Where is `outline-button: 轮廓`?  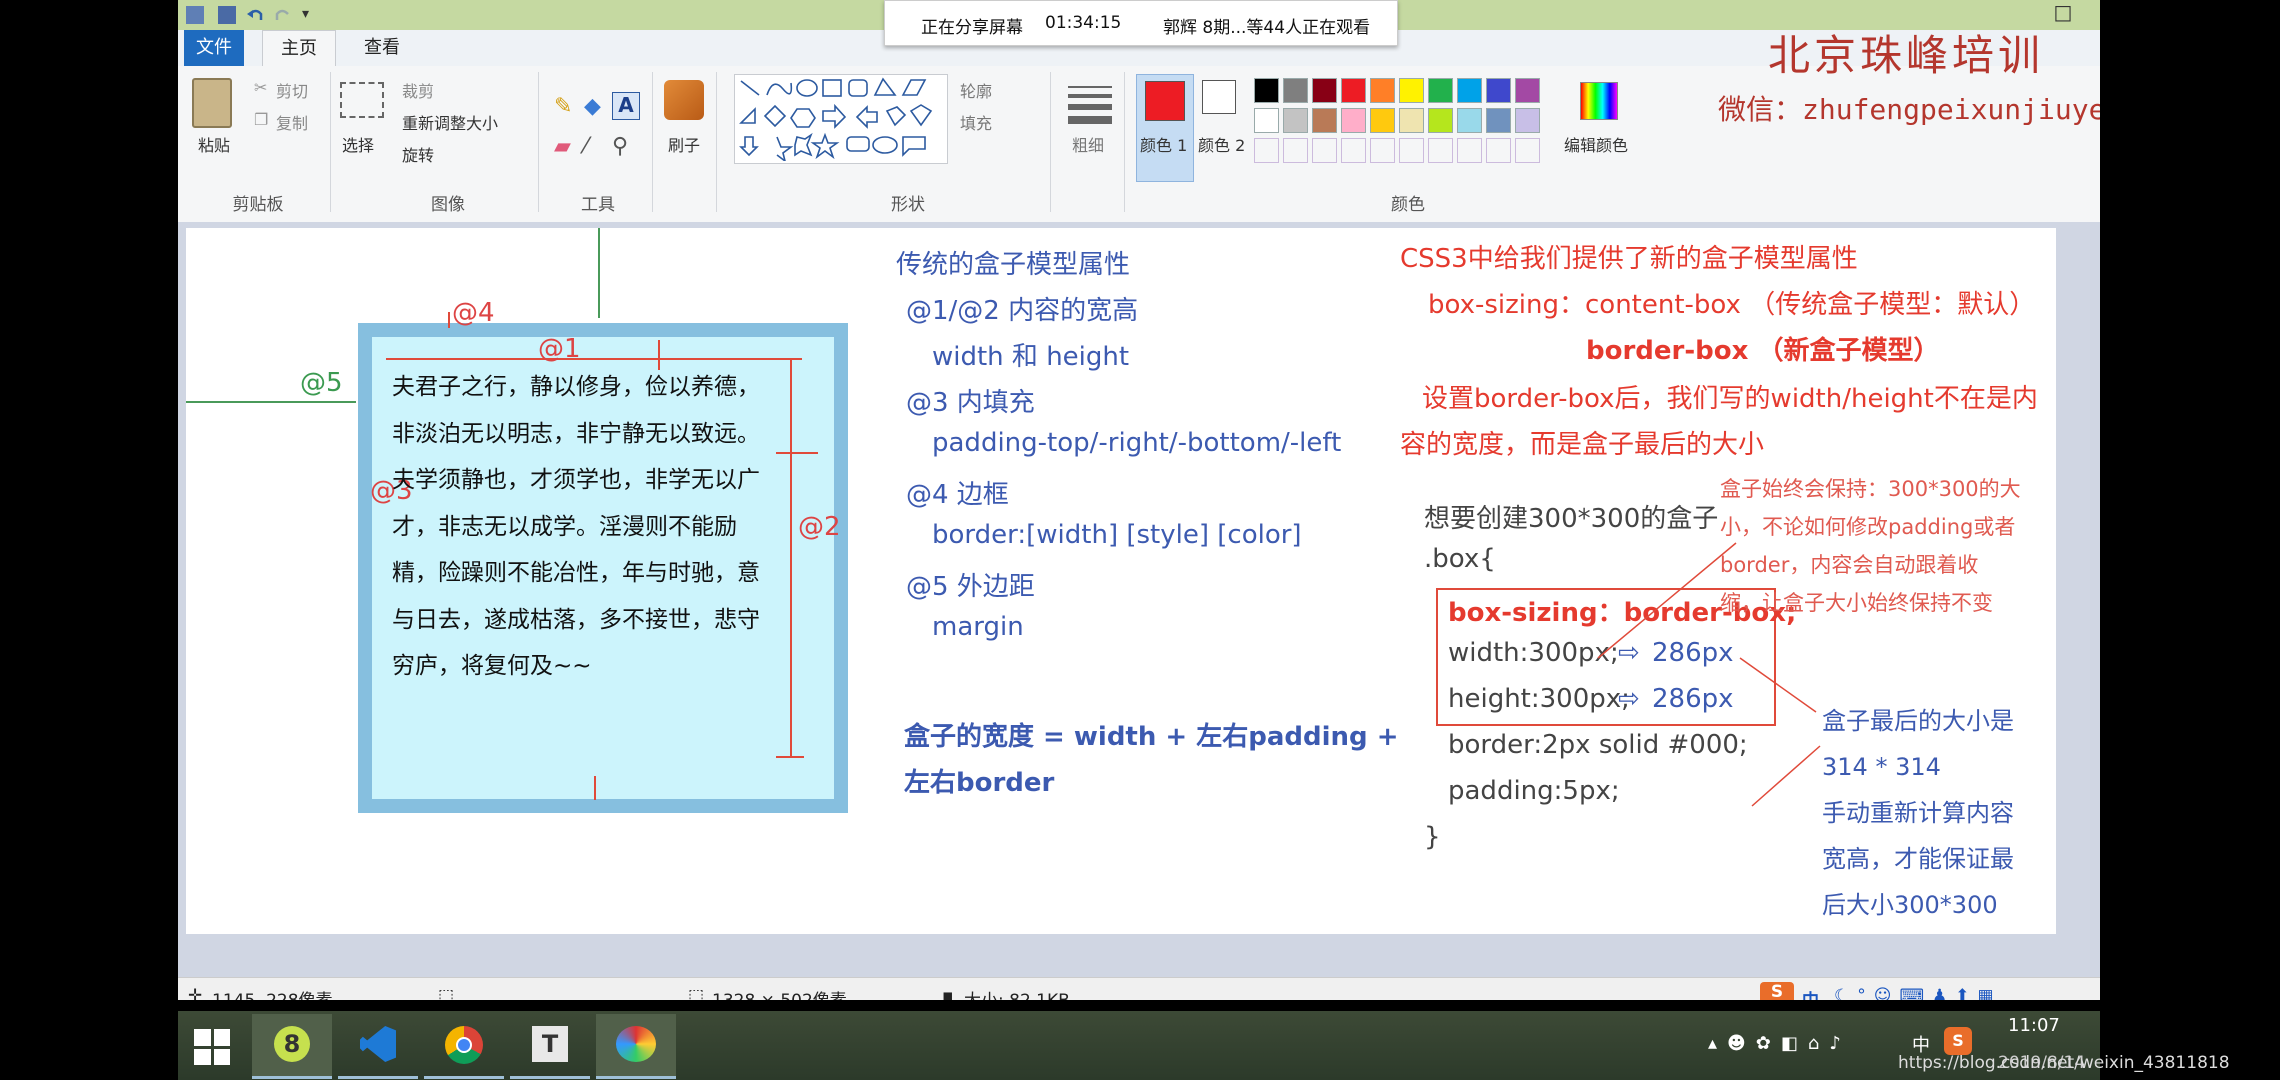
outline-button: 轮廓 is located at coordinates (976, 90).